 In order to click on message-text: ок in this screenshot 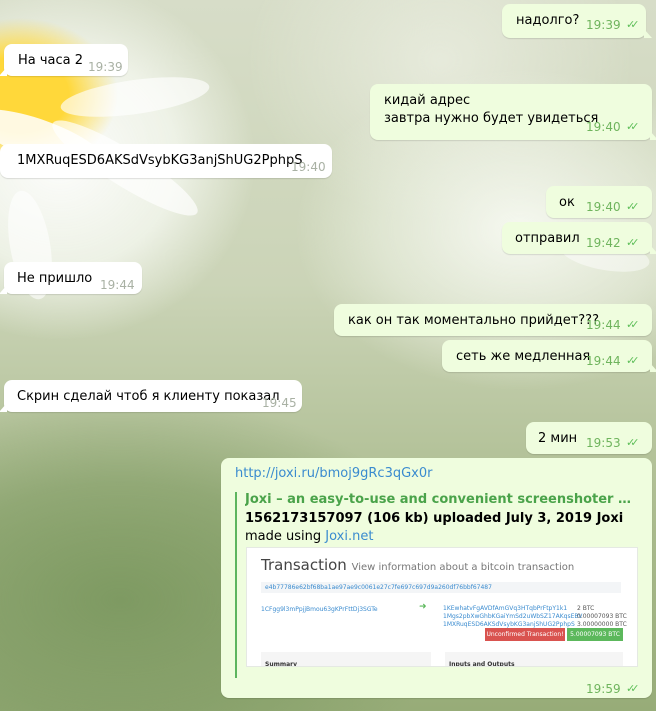, I will do `click(567, 202)`.